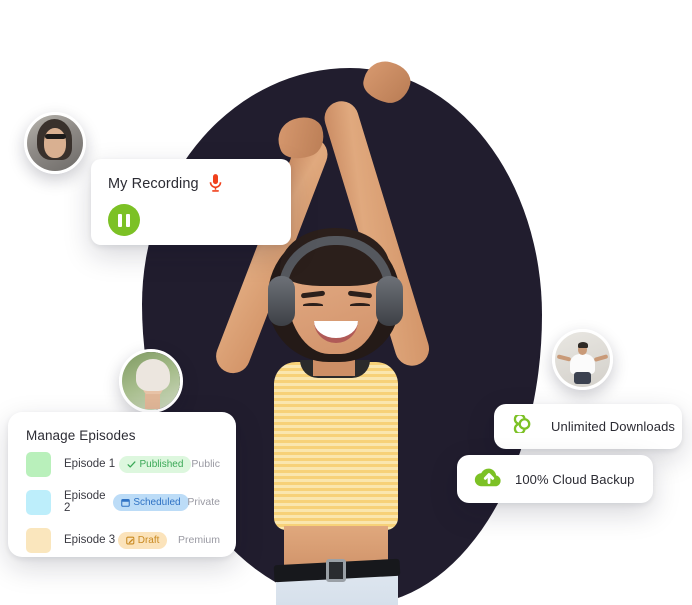  Describe the element at coordinates (157, 502) in the screenshot. I see `status-badge-label: Scheduled` at that location.